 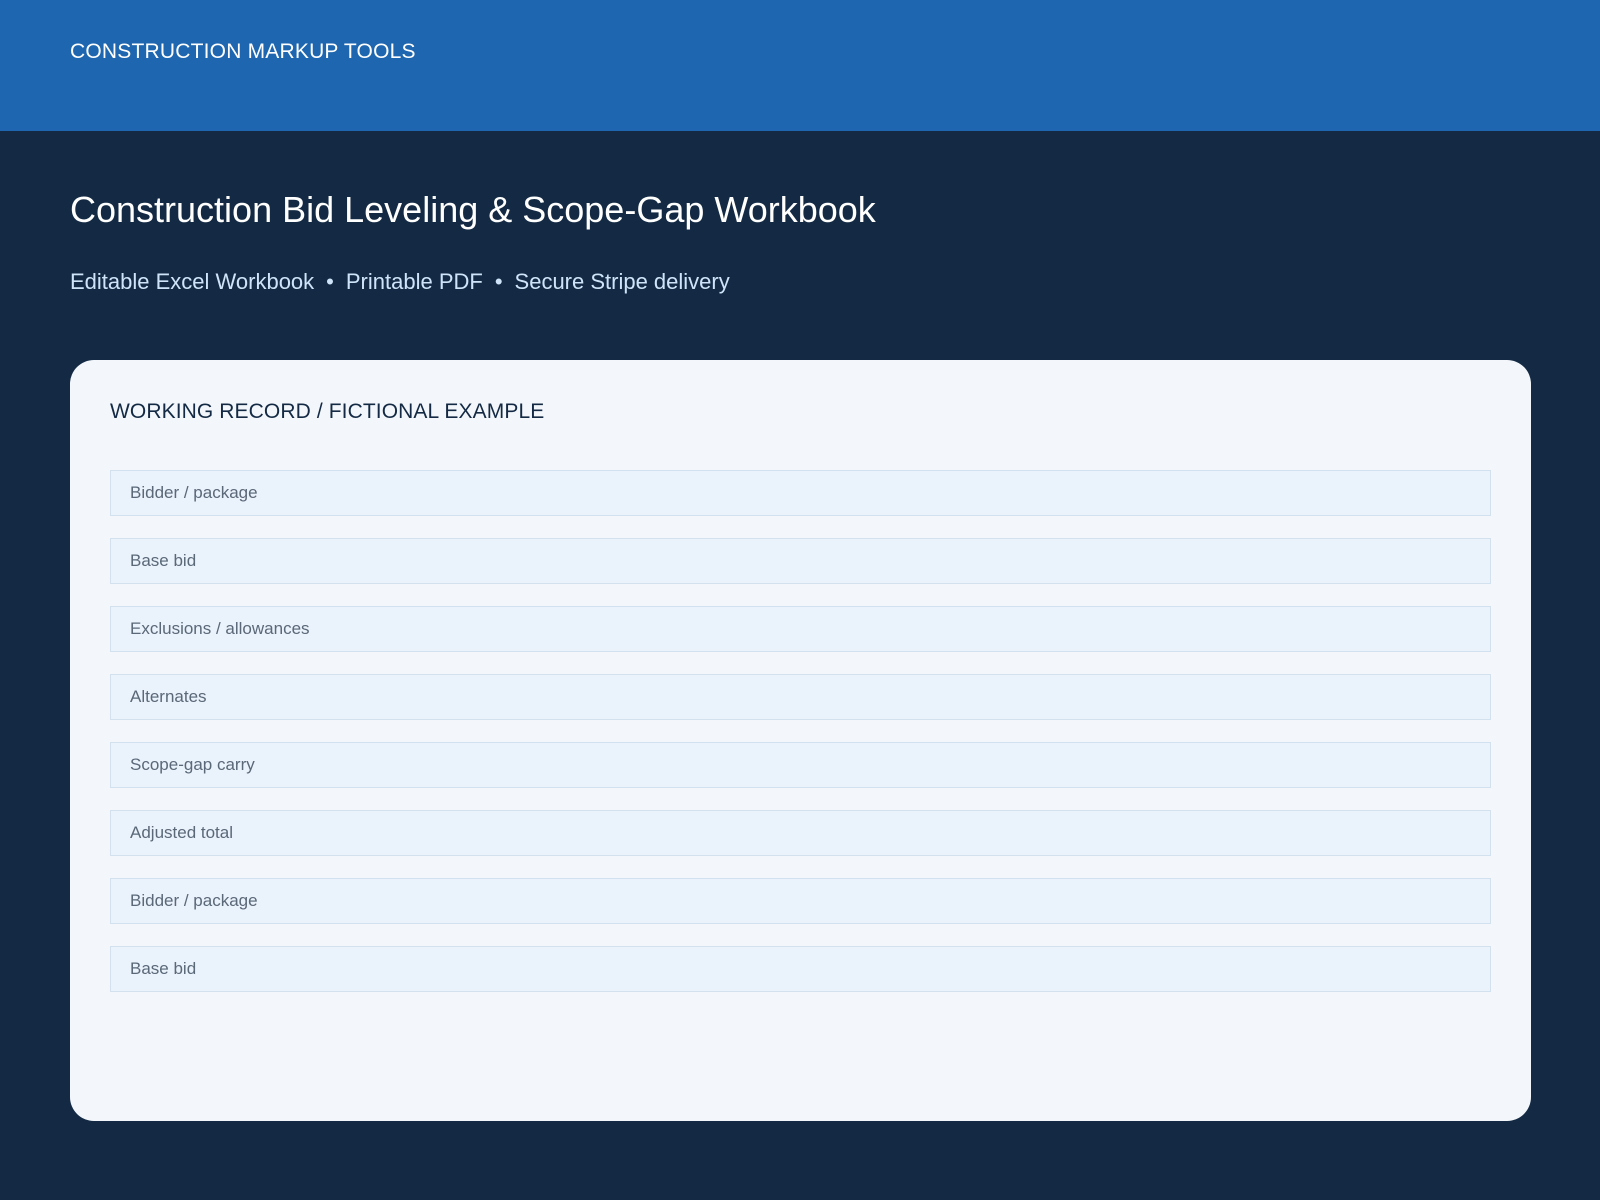 What do you see at coordinates (327, 411) in the screenshot?
I see `card-heading: WORKING RECORD / FICTIONAL EXAMPLE` at bounding box center [327, 411].